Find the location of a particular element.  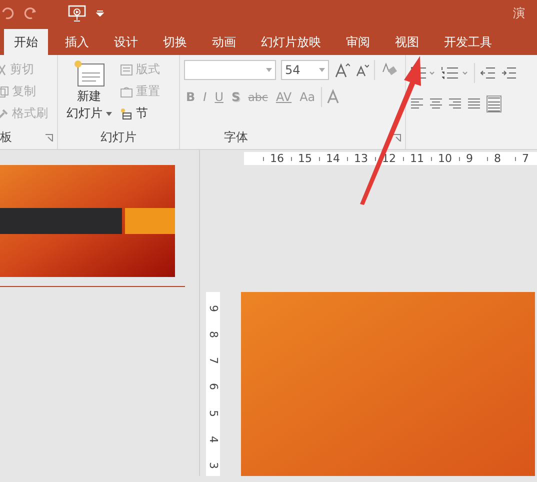

layout-icon is located at coordinates (126, 70).